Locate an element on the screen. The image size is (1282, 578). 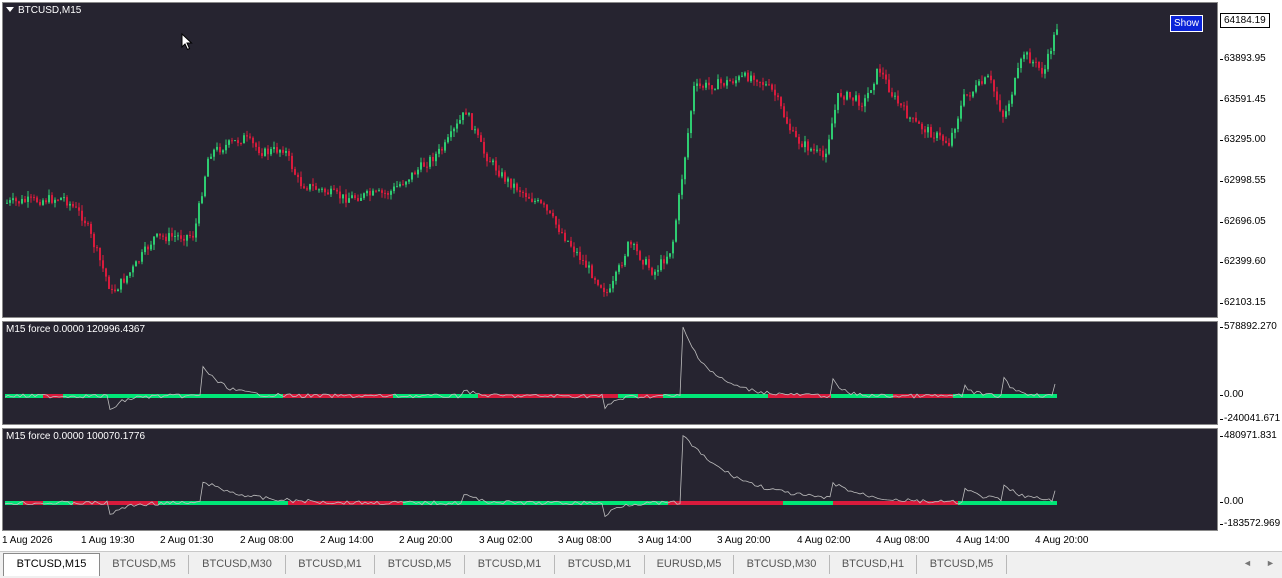
time-label: 1 Aug 19:30 is located at coordinates (108, 540).